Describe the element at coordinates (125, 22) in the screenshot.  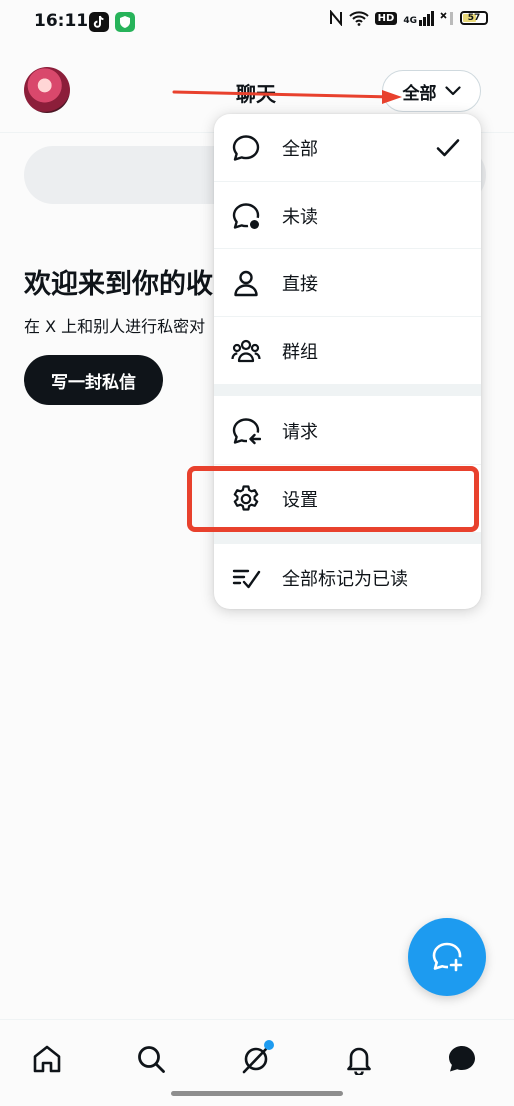
I see `shield-app-icon` at that location.